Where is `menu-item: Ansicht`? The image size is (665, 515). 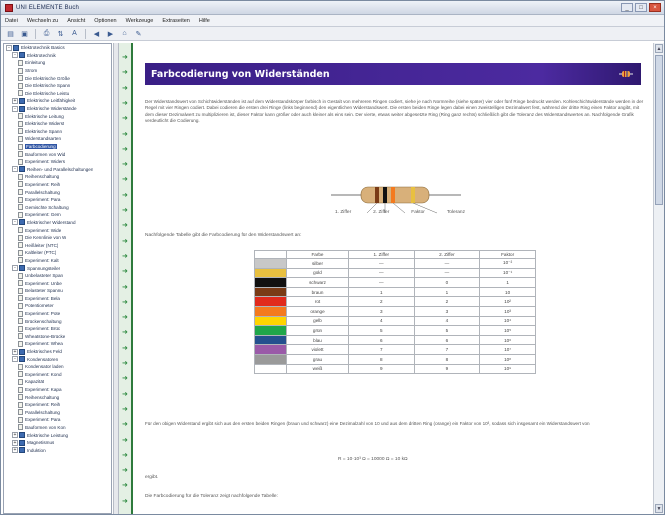
menu-item: Ansicht is located at coordinates (76, 21).